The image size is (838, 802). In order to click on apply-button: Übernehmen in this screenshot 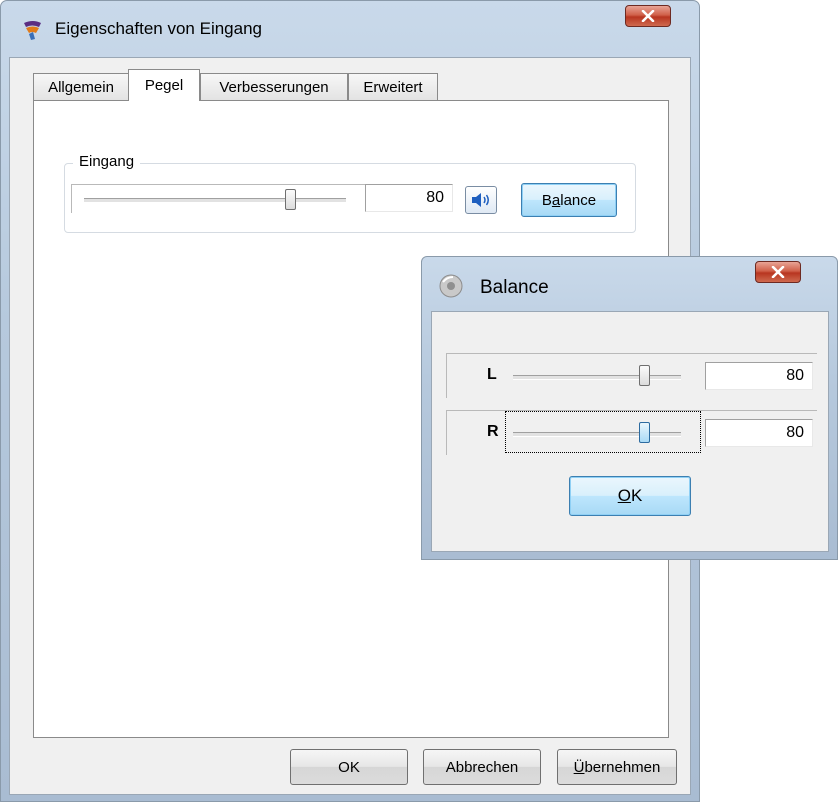, I will do `click(617, 767)`.